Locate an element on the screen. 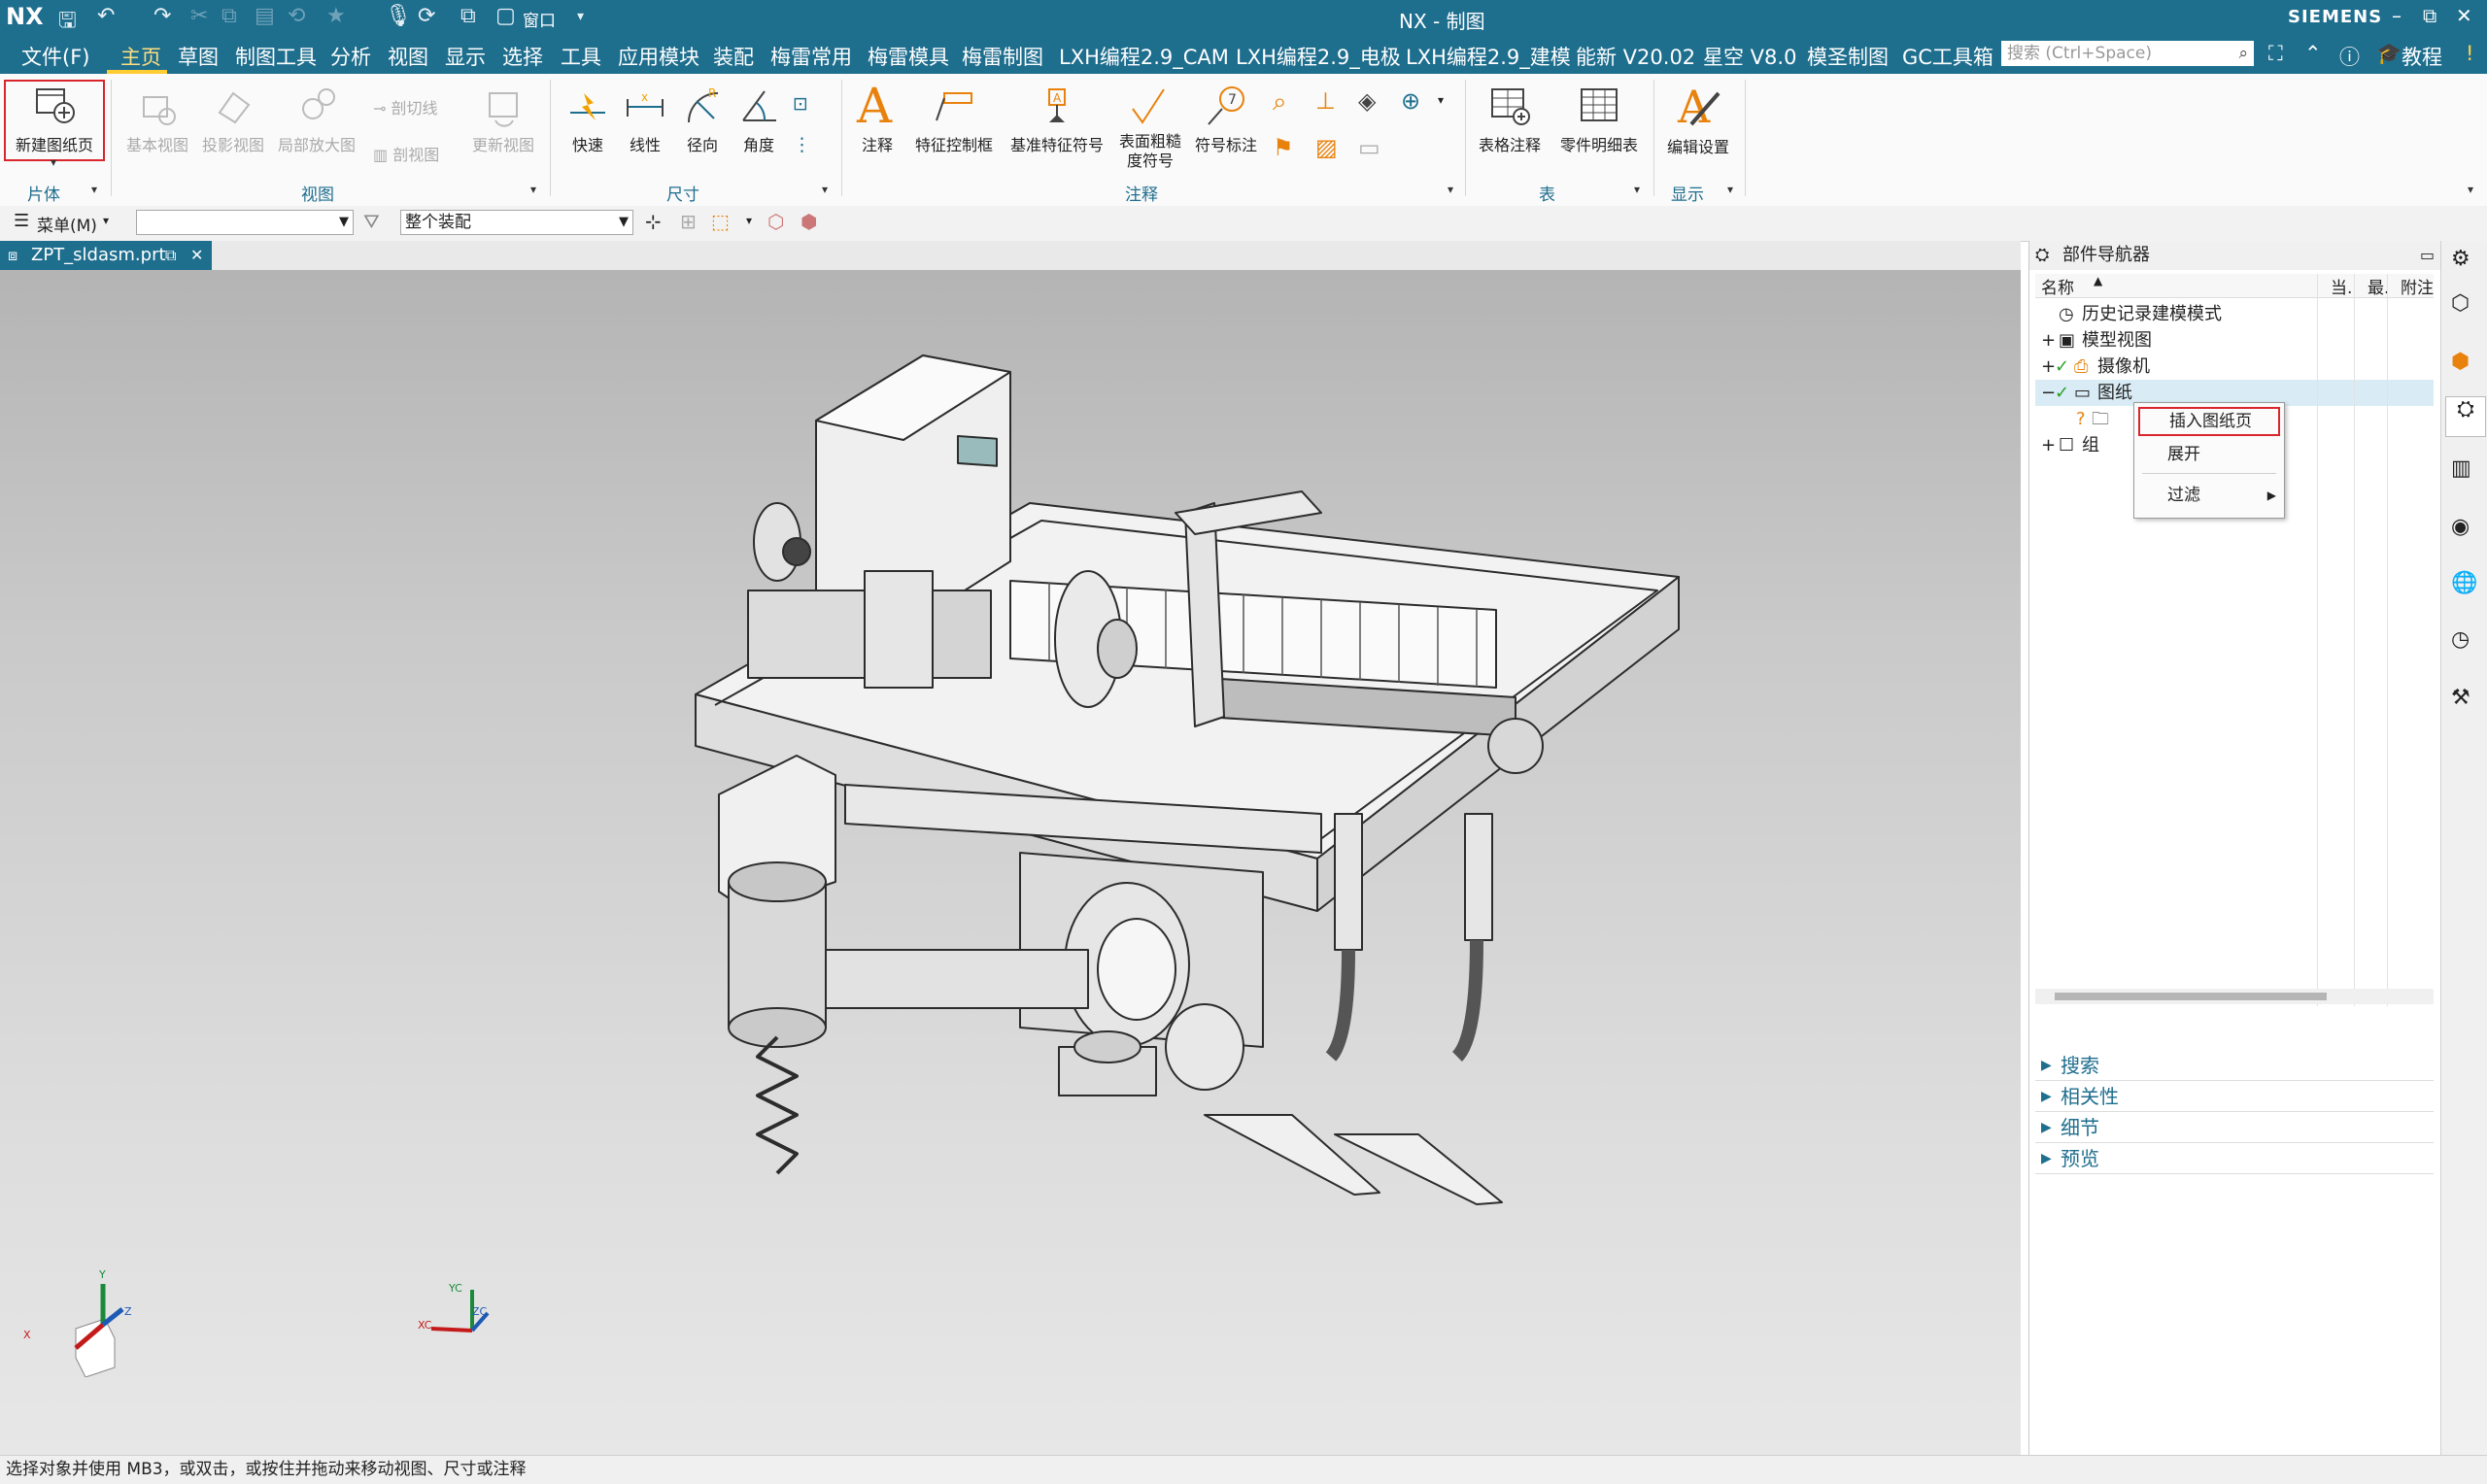  column-notes: 附注 is located at coordinates (2417, 286).